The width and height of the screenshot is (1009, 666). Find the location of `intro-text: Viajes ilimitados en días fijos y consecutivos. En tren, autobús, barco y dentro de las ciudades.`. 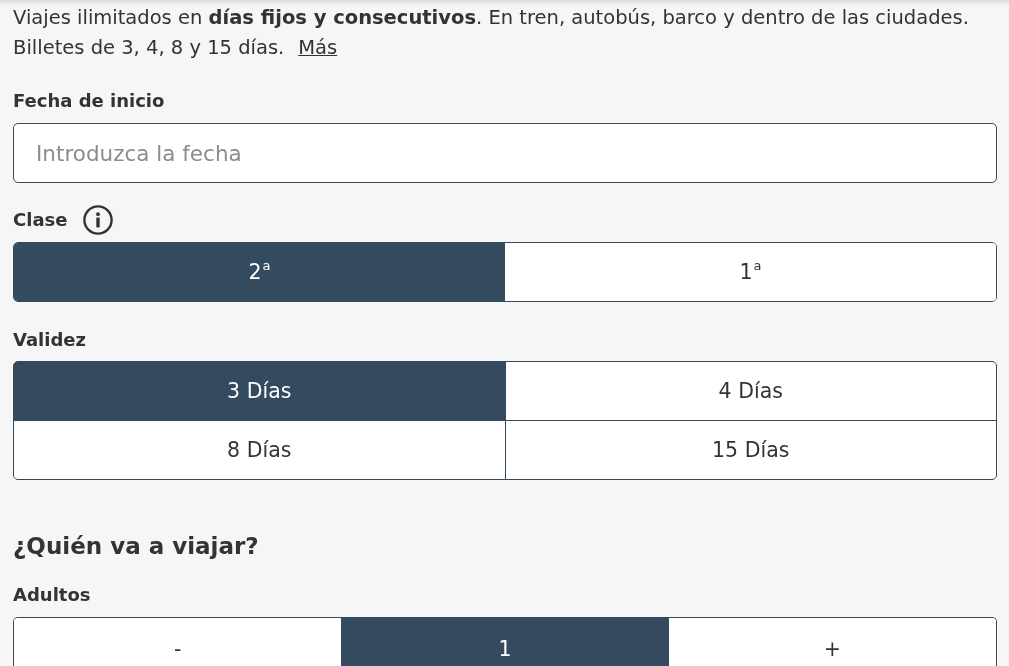

intro-text: Viajes ilimitados en días fijos y consecutivos. En tren, autobús, barco y dentro de las ciudades. is located at coordinates (491, 18).